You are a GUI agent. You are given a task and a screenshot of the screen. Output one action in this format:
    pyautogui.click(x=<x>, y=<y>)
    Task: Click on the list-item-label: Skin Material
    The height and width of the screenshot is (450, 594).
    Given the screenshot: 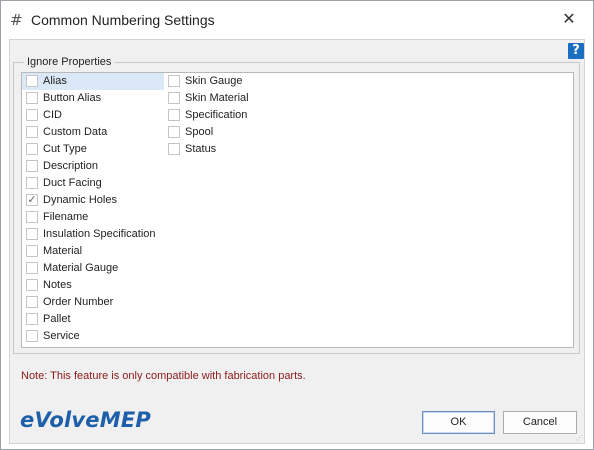 What is the action you would take?
    pyautogui.click(x=217, y=98)
    